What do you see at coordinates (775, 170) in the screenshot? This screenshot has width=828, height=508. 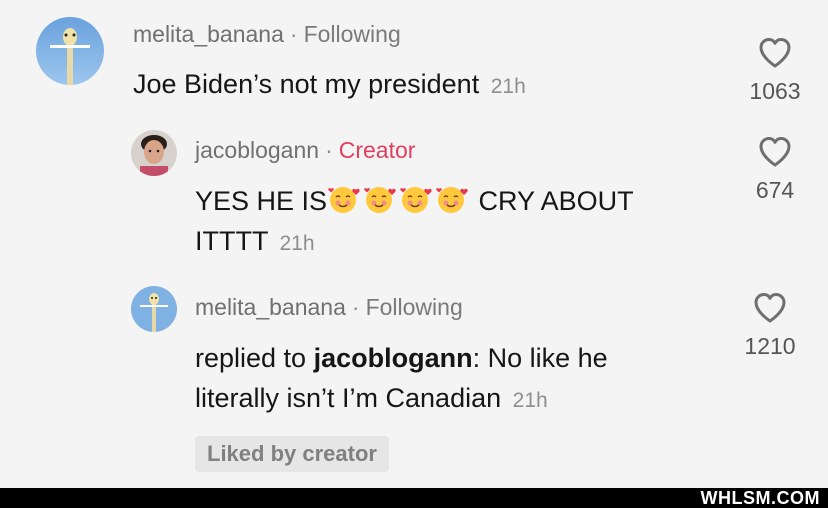 I see `like-button: 674` at bounding box center [775, 170].